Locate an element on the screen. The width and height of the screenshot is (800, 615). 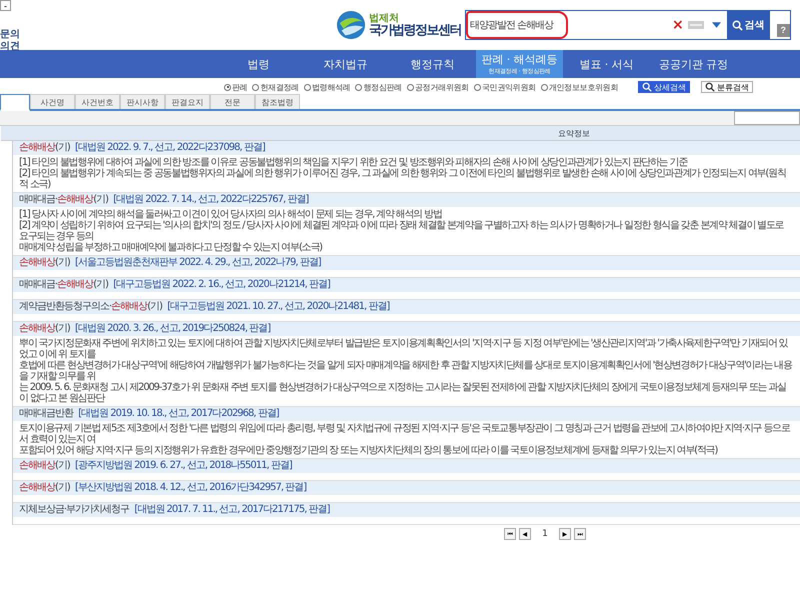
summary-text: [2] 계약이 성립하기 위하여 요구되는 '의사의 합치'의 정도 / 당사자 사이에 체결된 계약과 이에 따라 장래 체결할 본계약을 구별하고자 하는 의사가 명확하거나 일정한 형식을 갖춘 본계약 체결이 별도로 요구되는 경우 등의 is located at coordinates (402, 231).